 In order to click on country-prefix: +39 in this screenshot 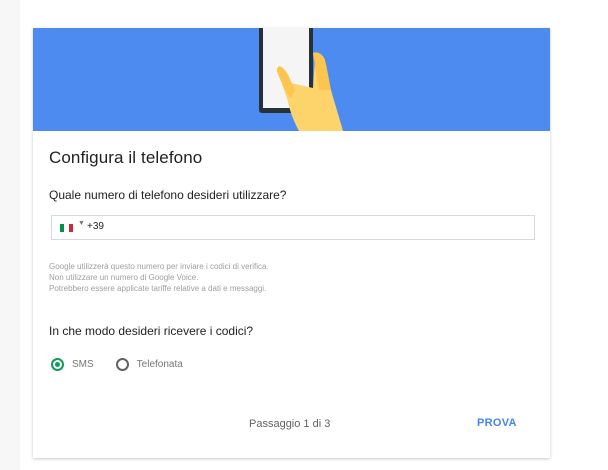, I will do `click(95, 226)`.